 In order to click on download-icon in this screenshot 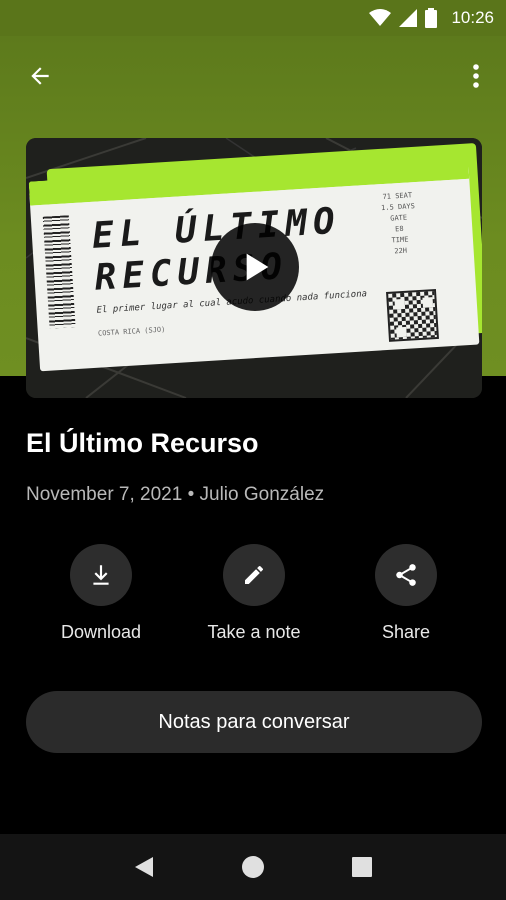, I will do `click(101, 575)`.